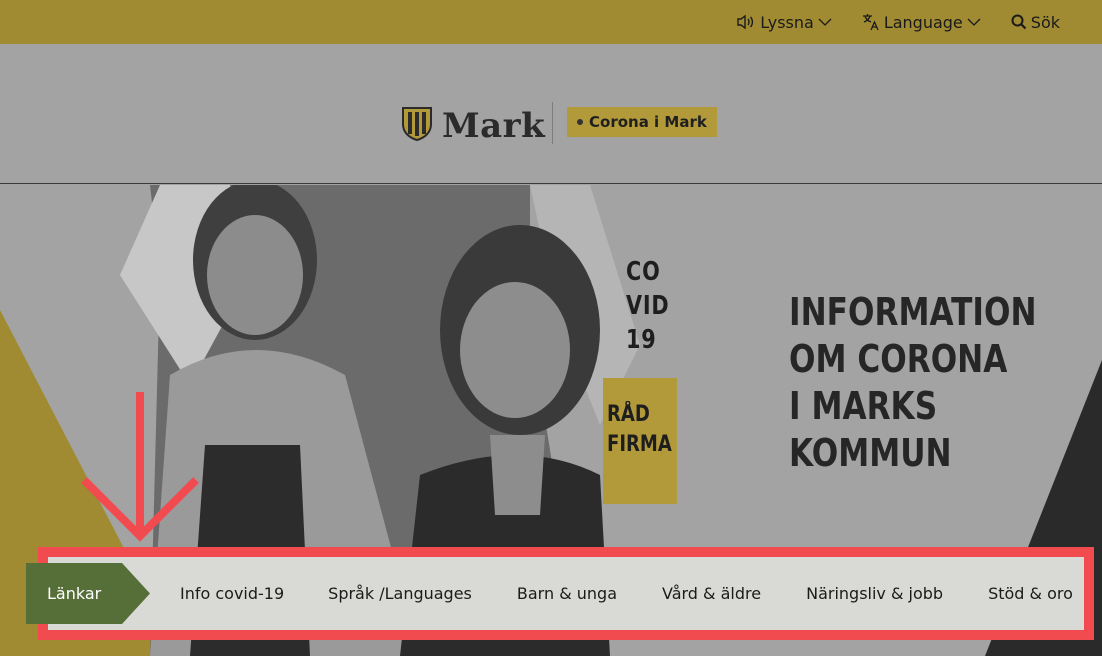  I want to click on corona-badge-link: Corona i Mark, so click(642, 122).